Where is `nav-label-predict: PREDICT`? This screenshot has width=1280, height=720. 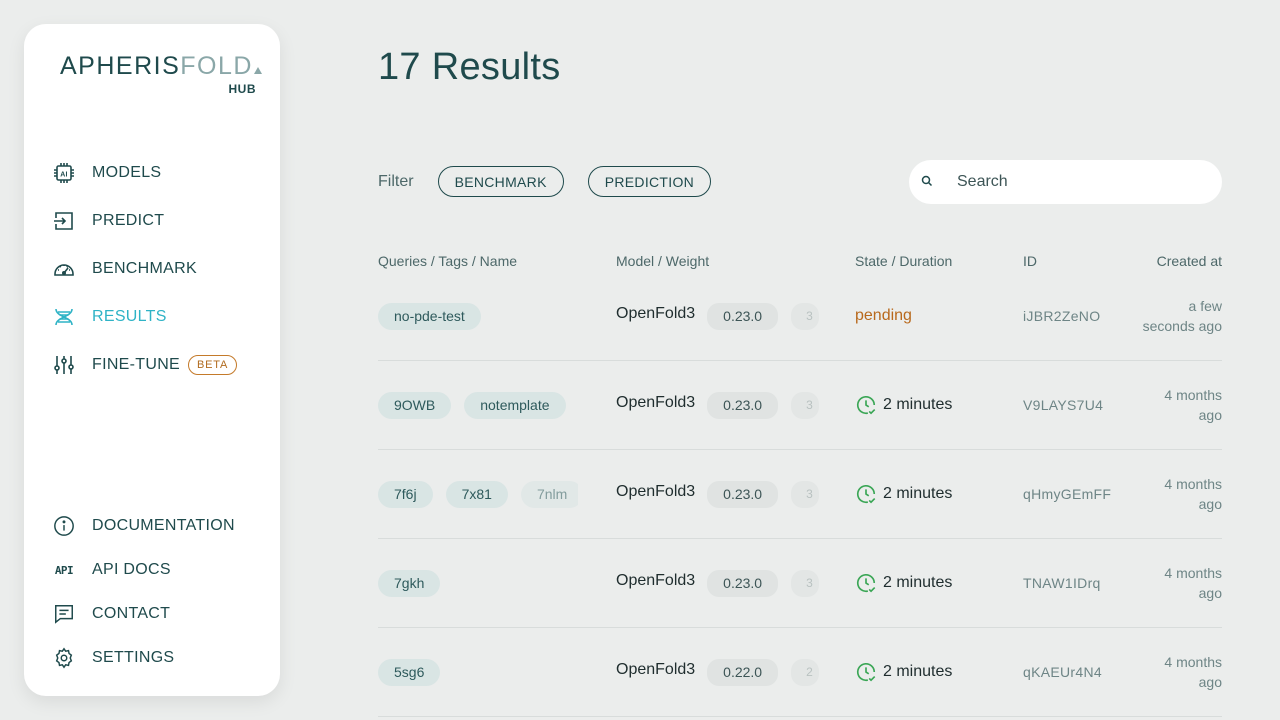 nav-label-predict: PREDICT is located at coordinates (128, 220).